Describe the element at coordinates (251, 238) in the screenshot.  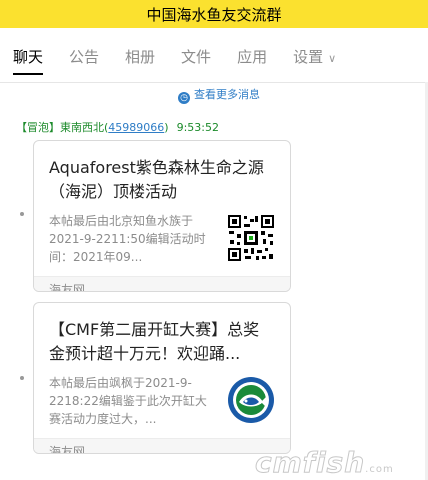
I see `qr-code-icon` at that location.